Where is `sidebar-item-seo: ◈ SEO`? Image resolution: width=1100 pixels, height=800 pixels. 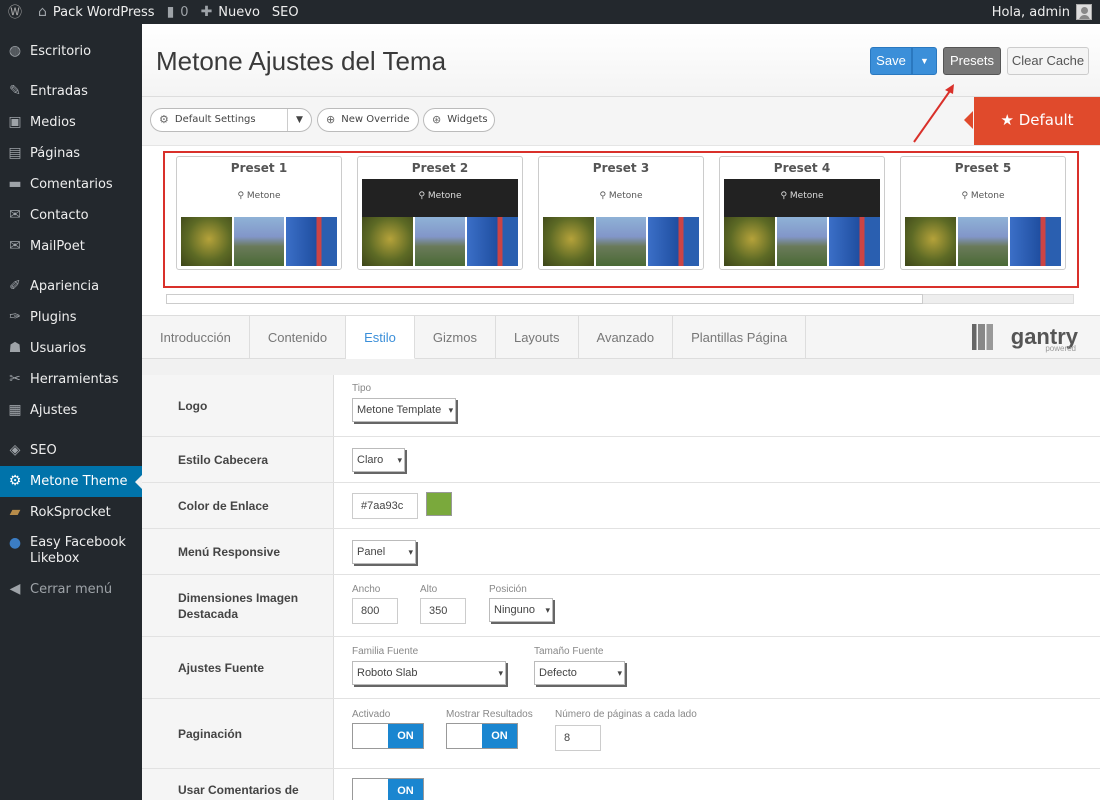 sidebar-item-seo: ◈ SEO is located at coordinates (71, 450).